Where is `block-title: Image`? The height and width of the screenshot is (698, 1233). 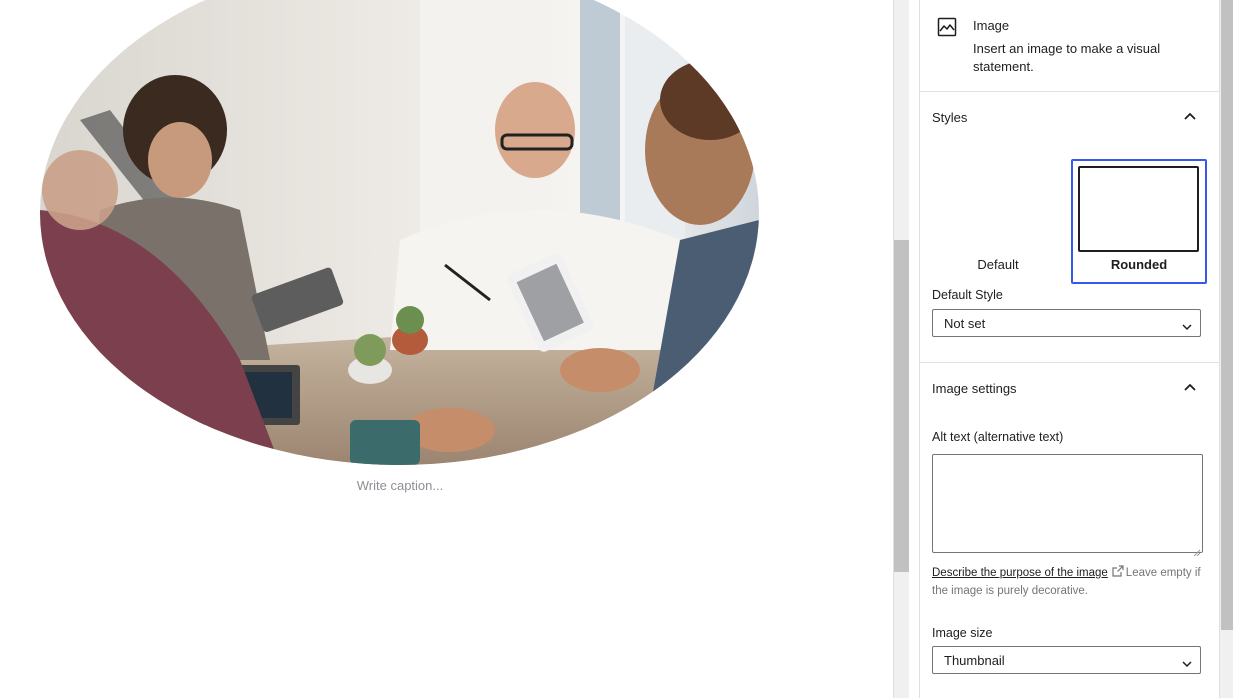
block-title: Image is located at coordinates (991, 25).